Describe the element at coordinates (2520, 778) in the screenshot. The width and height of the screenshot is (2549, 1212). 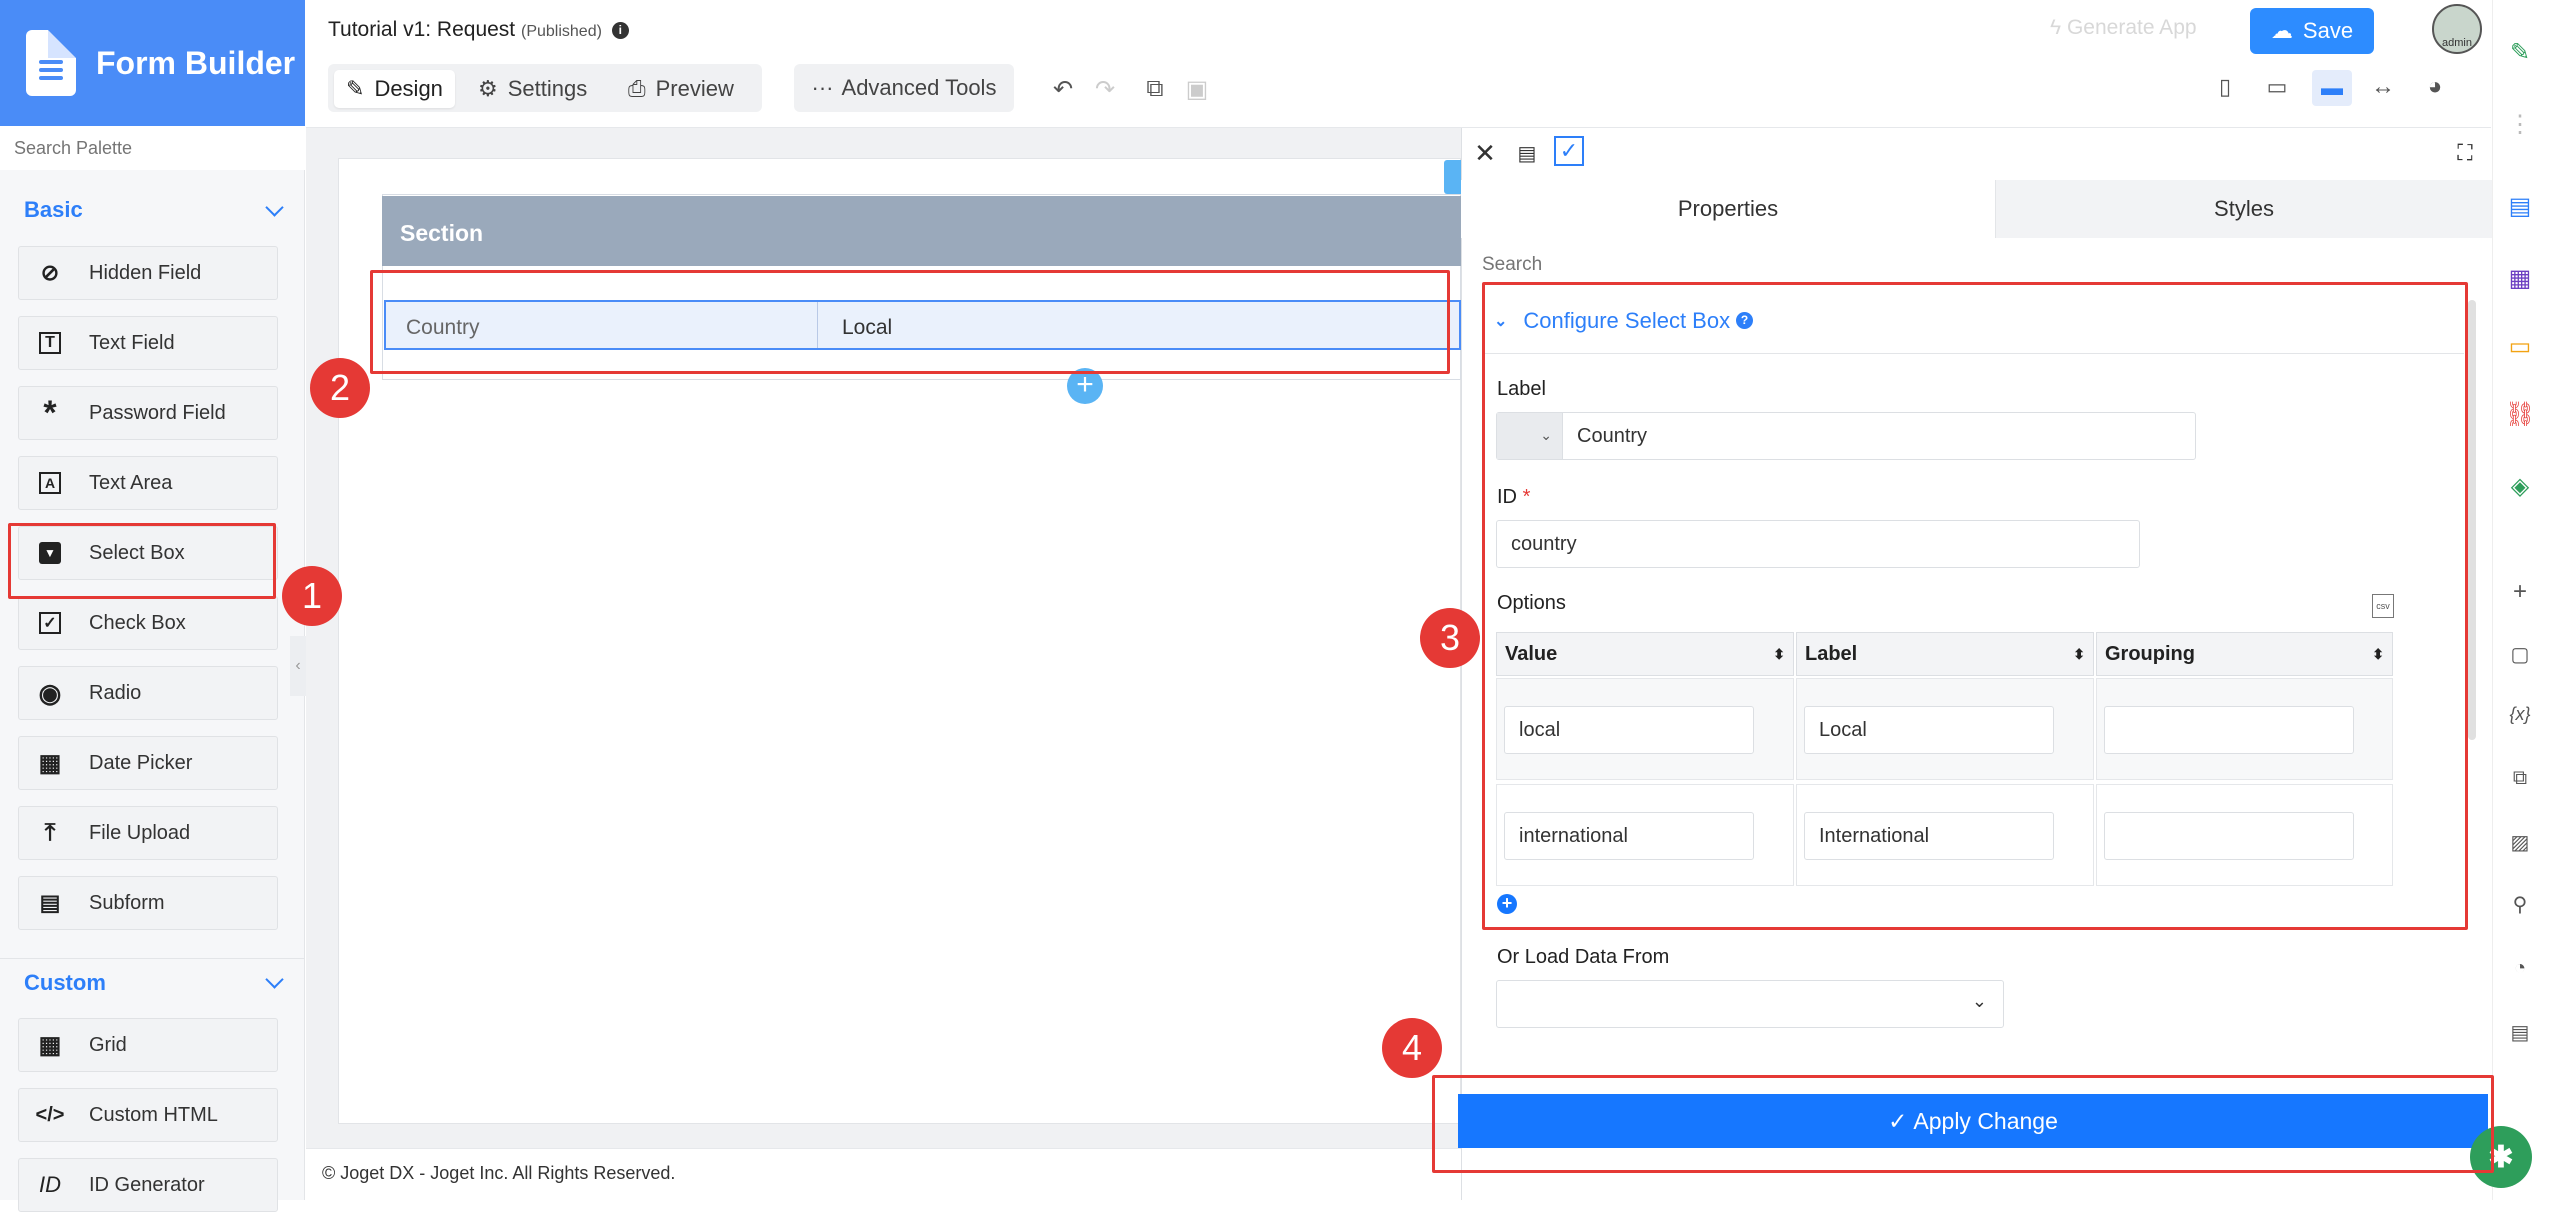
I see `resource-icon: ⧉` at that location.